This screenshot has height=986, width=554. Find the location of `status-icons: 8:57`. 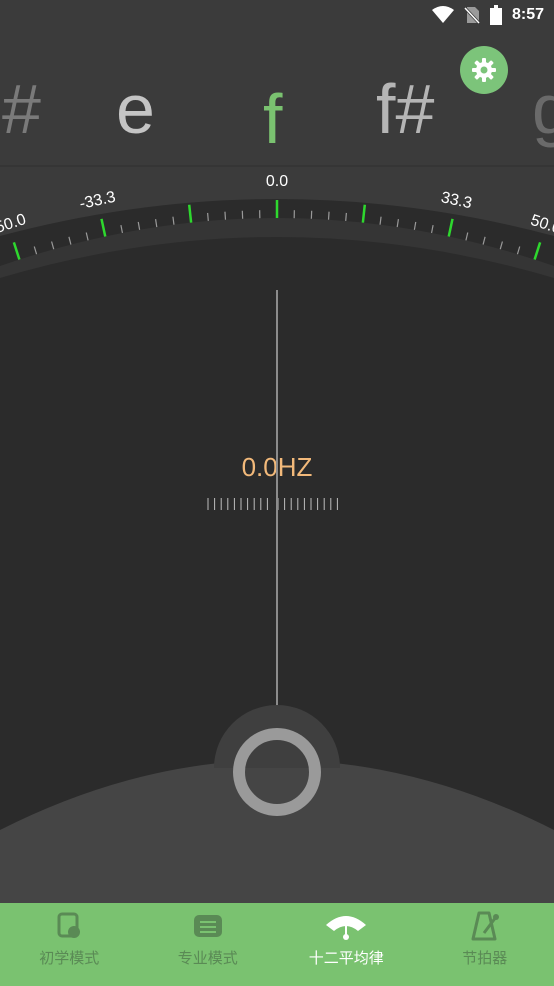

status-icons: 8:57 is located at coordinates (487, 15).